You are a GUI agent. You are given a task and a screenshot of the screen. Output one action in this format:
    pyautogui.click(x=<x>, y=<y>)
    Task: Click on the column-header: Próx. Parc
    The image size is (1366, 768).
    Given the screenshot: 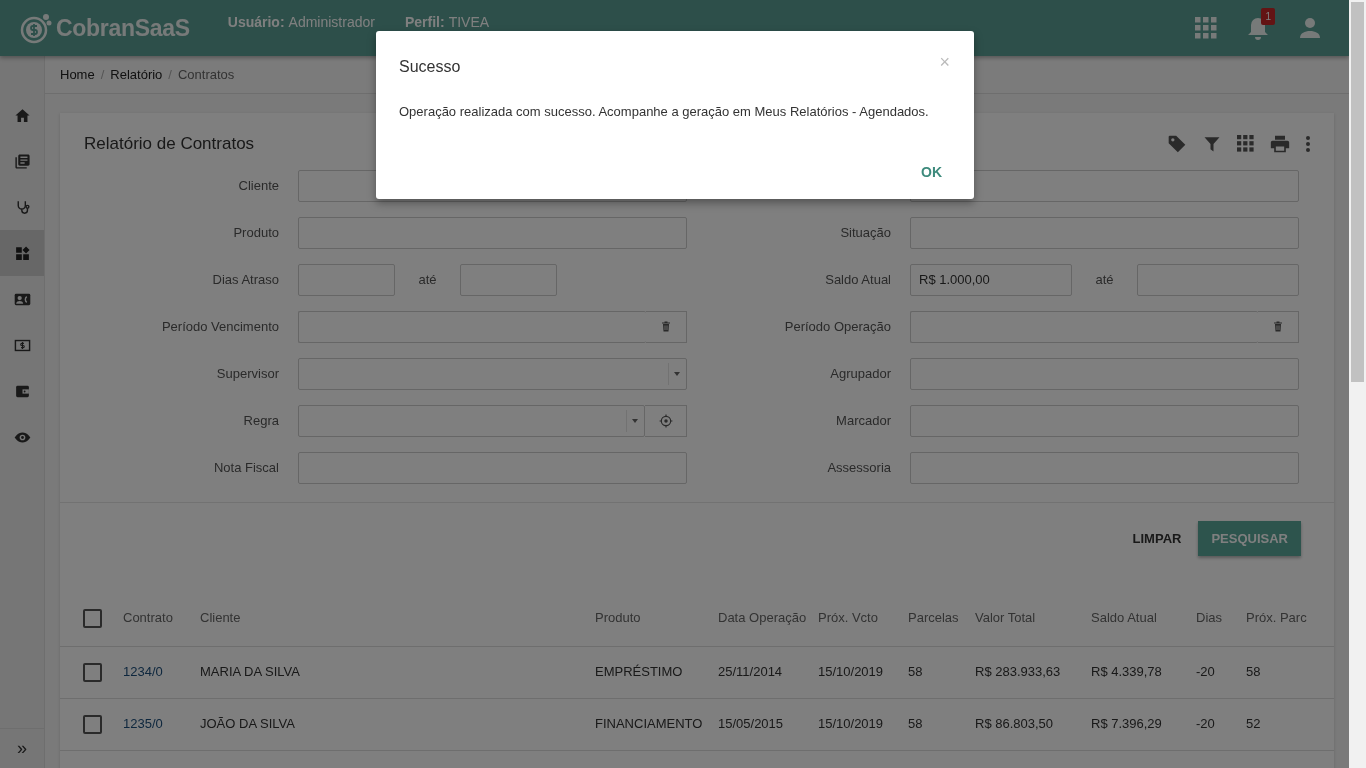 What is the action you would take?
    pyautogui.click(x=1276, y=617)
    